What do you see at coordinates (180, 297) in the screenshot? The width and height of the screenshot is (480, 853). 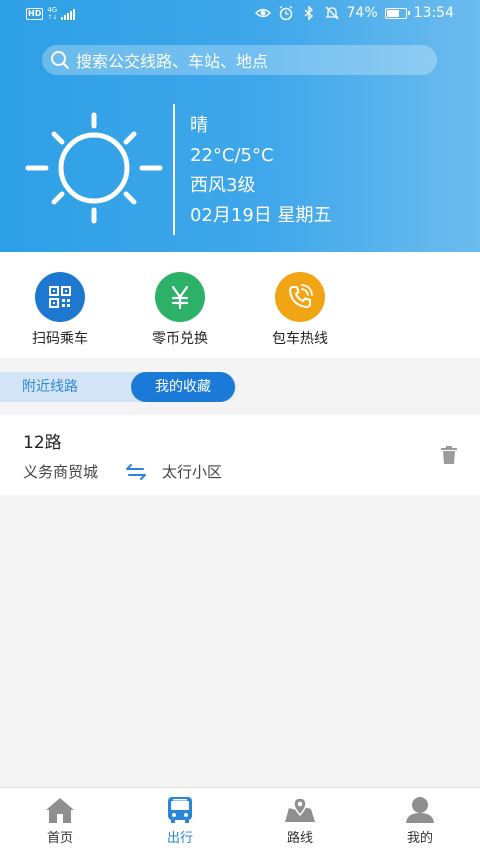 I see `yuan-icon` at bounding box center [180, 297].